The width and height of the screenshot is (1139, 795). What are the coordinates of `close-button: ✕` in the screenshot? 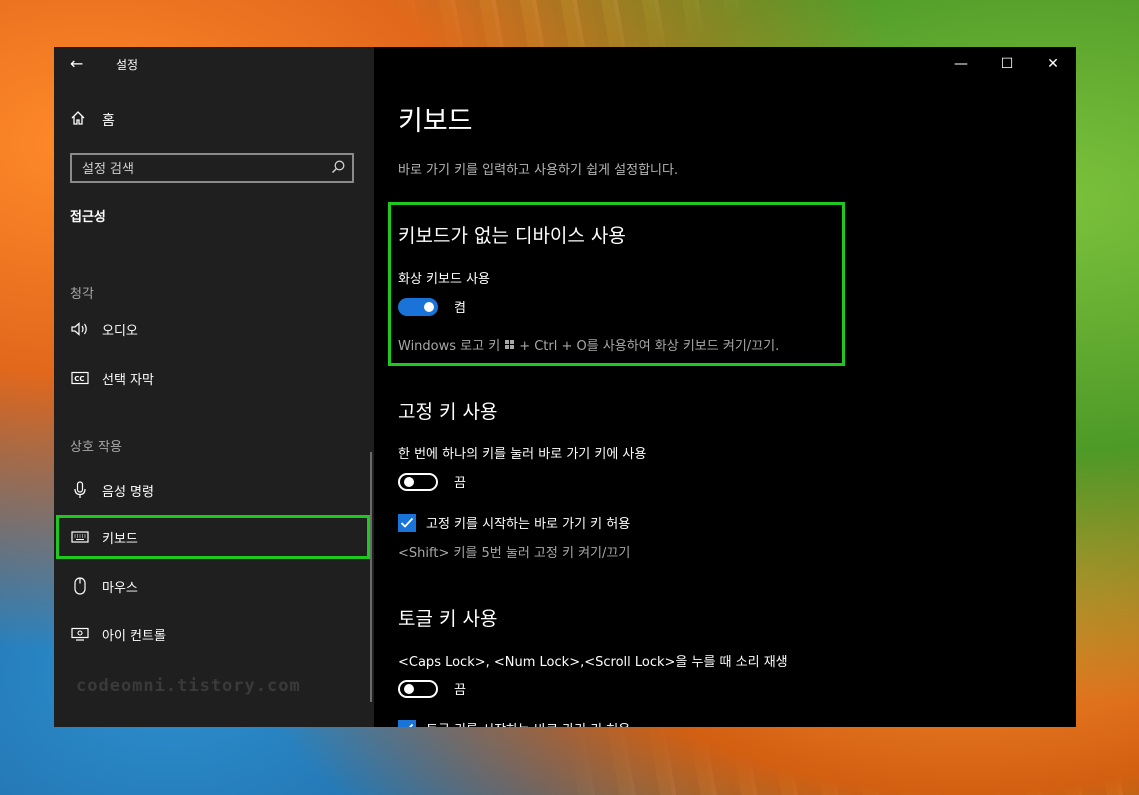 It's located at (1053, 64).